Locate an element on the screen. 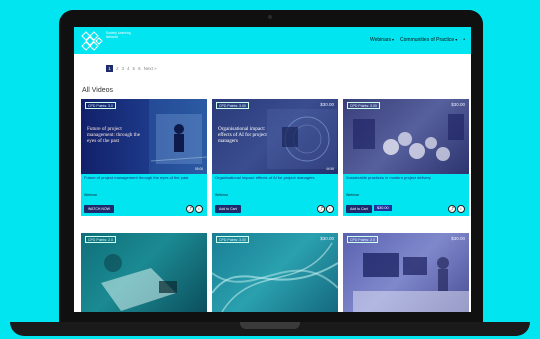  price-tag: $30.00 is located at coordinates (383, 208).